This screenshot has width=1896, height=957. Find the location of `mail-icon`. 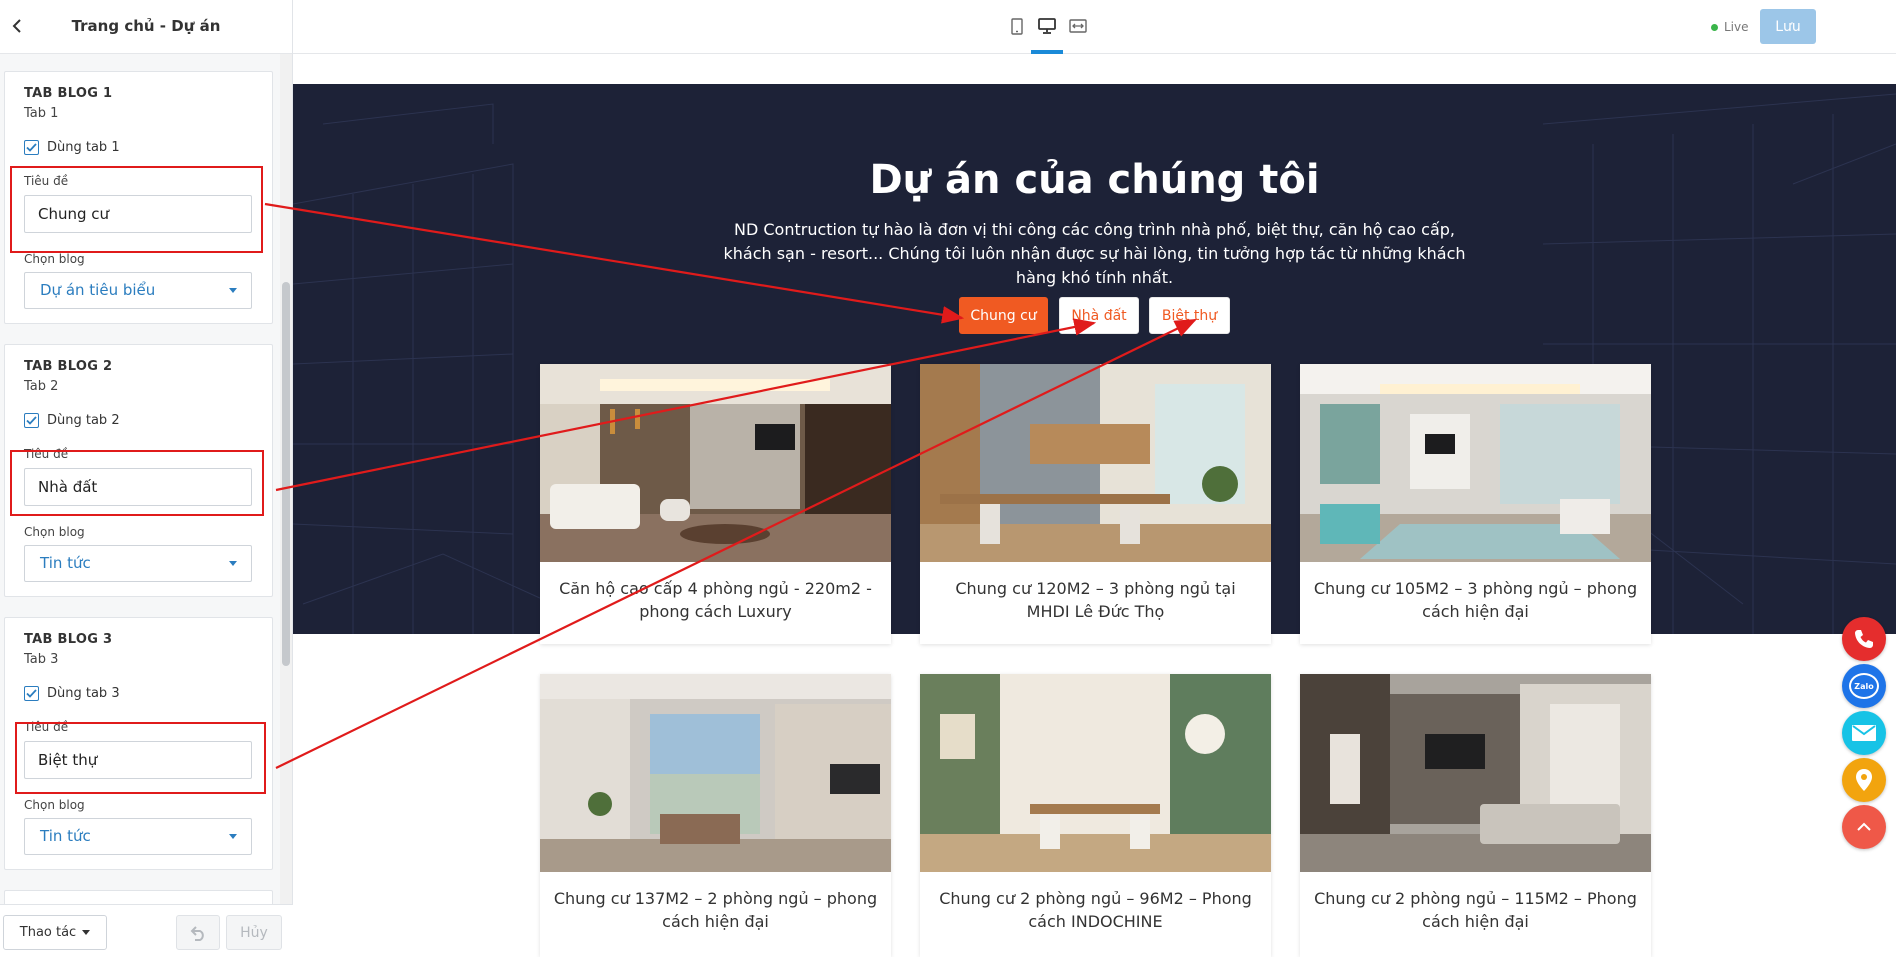

mail-icon is located at coordinates (1864, 733).